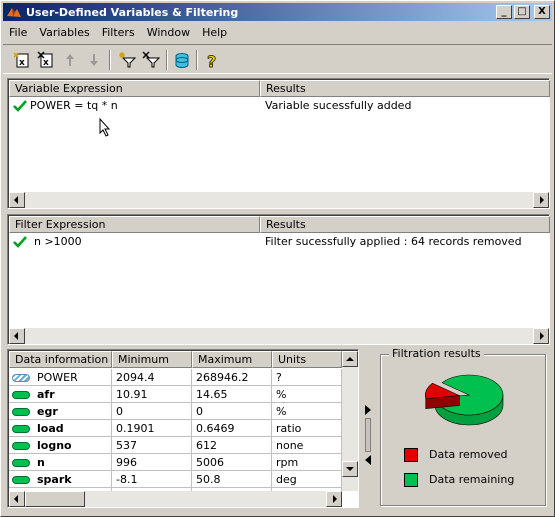  Describe the element at coordinates (47, 411) in the screenshot. I see `variable-name: egr` at that location.